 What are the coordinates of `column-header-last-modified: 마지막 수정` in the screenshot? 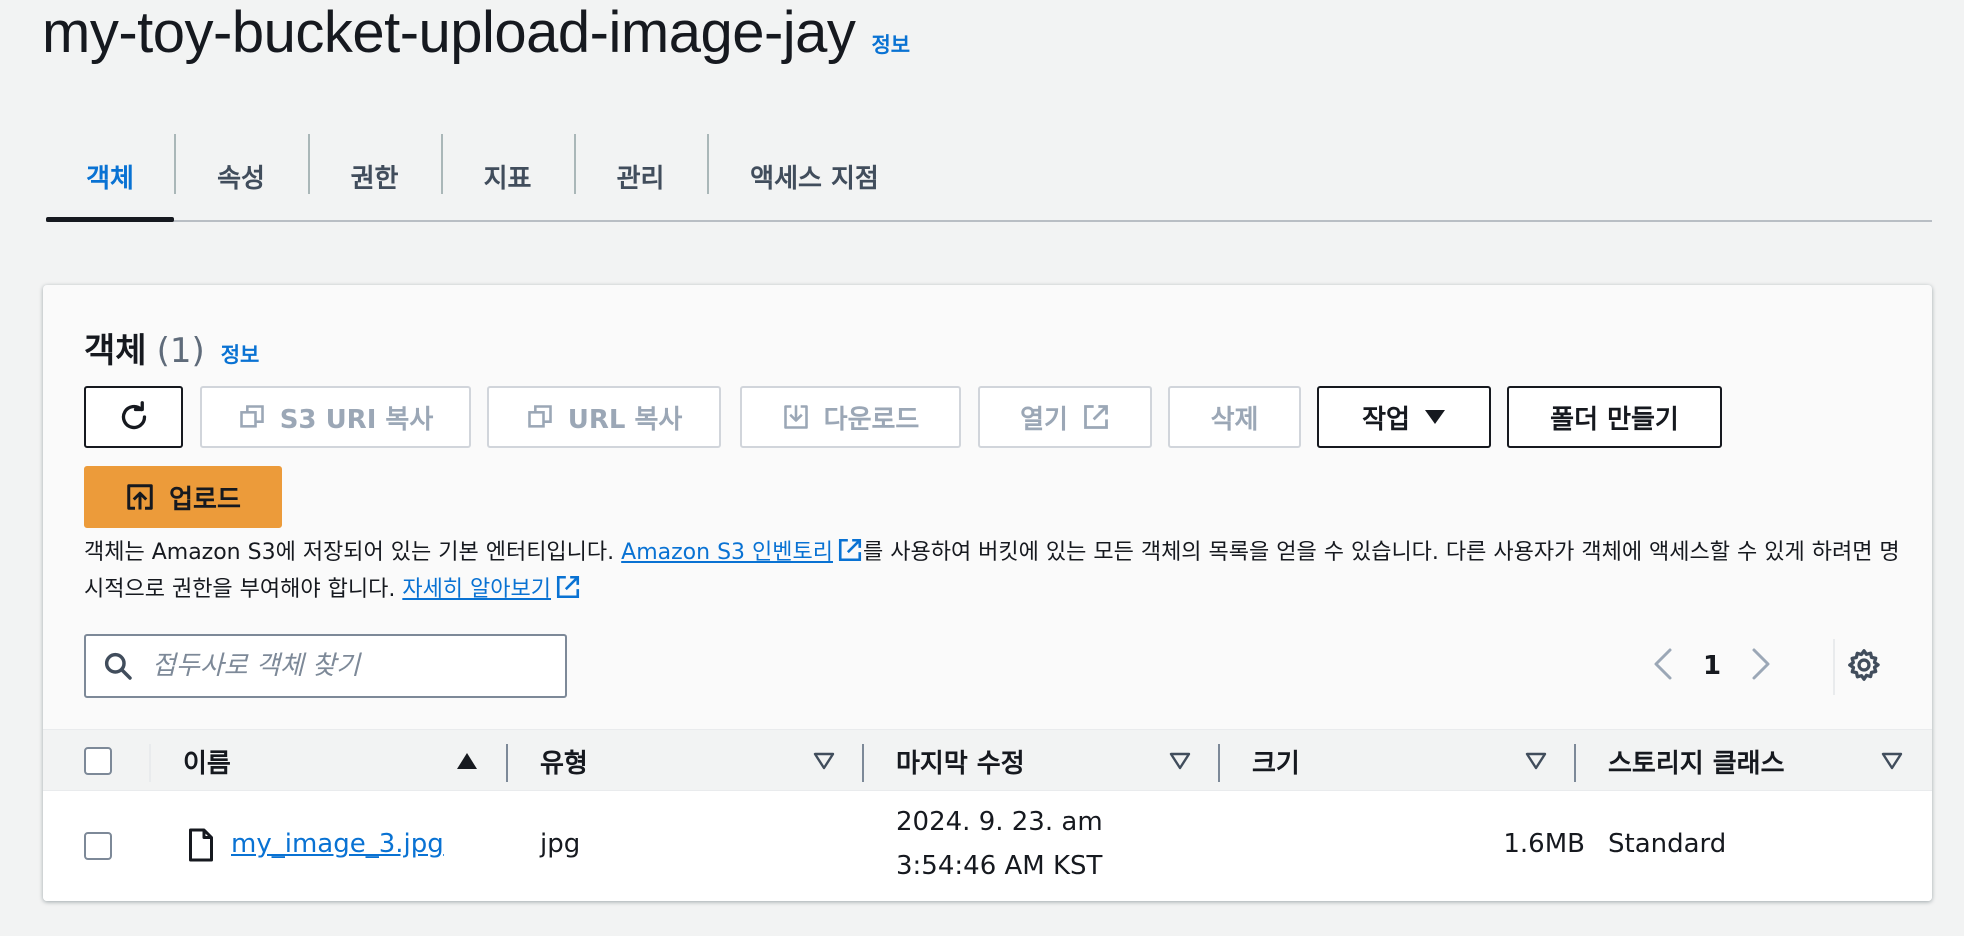 It's located at (960, 761).